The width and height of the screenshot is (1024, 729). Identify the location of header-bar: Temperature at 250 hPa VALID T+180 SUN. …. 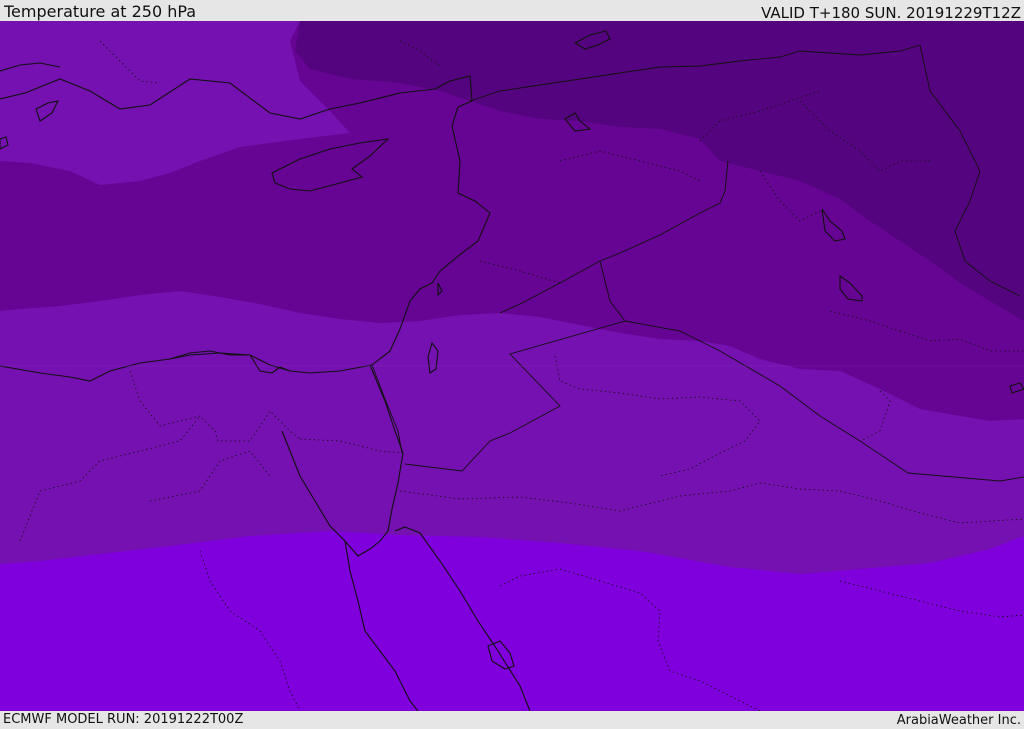
(512, 11).